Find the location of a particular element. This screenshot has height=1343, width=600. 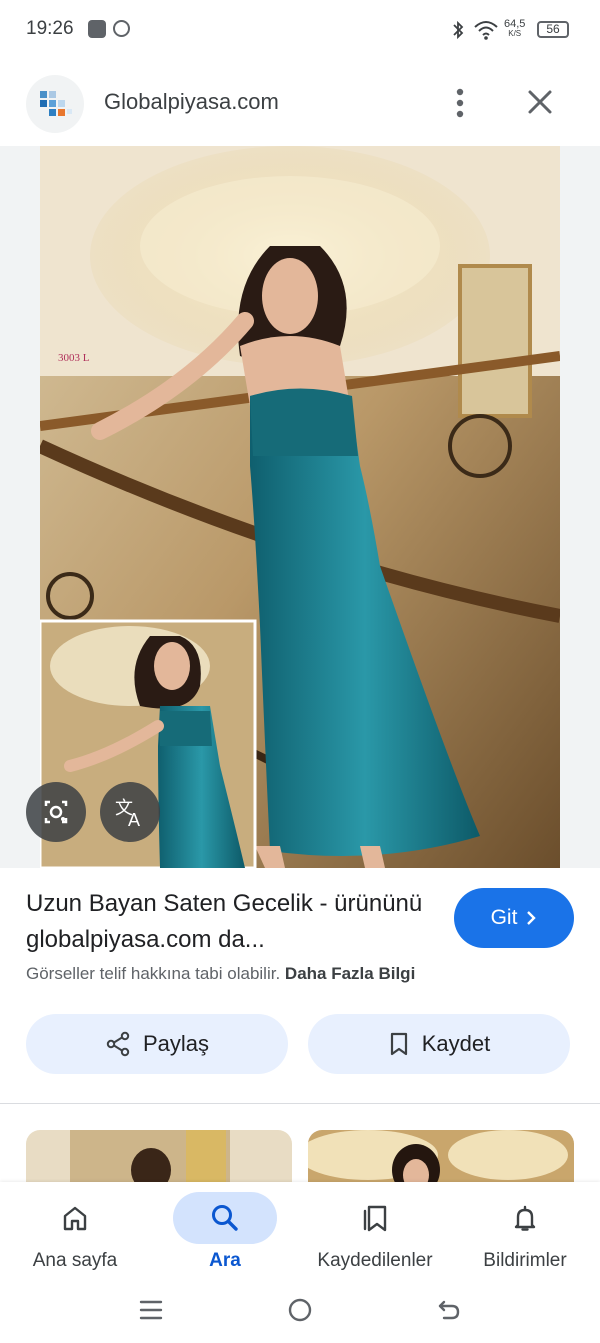

nav-item-saved: Kaydedilenler is located at coordinates (375, 1233).